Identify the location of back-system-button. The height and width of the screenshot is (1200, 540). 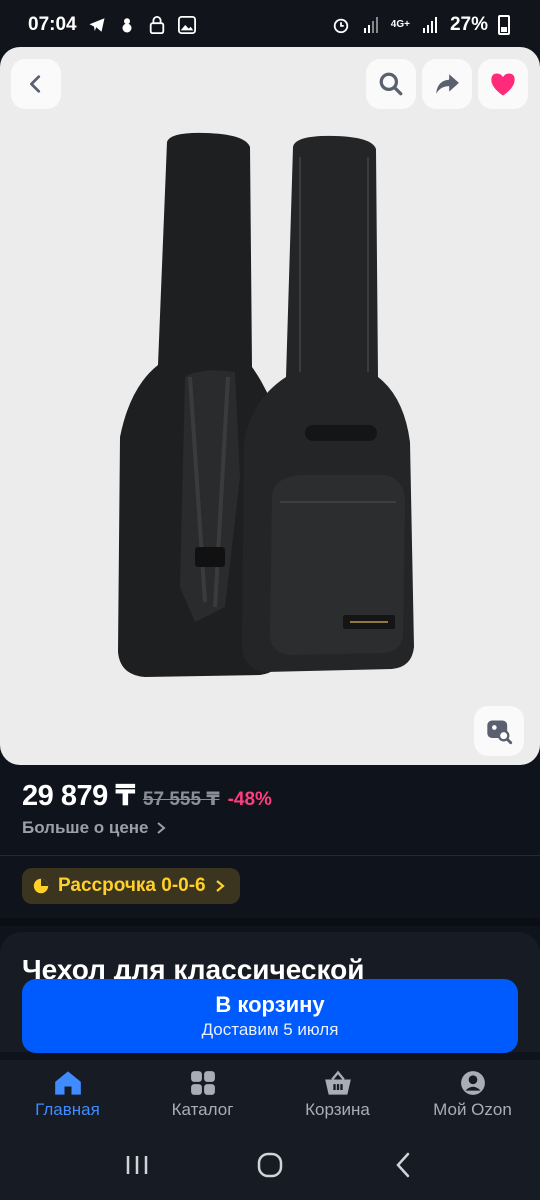
(403, 1165).